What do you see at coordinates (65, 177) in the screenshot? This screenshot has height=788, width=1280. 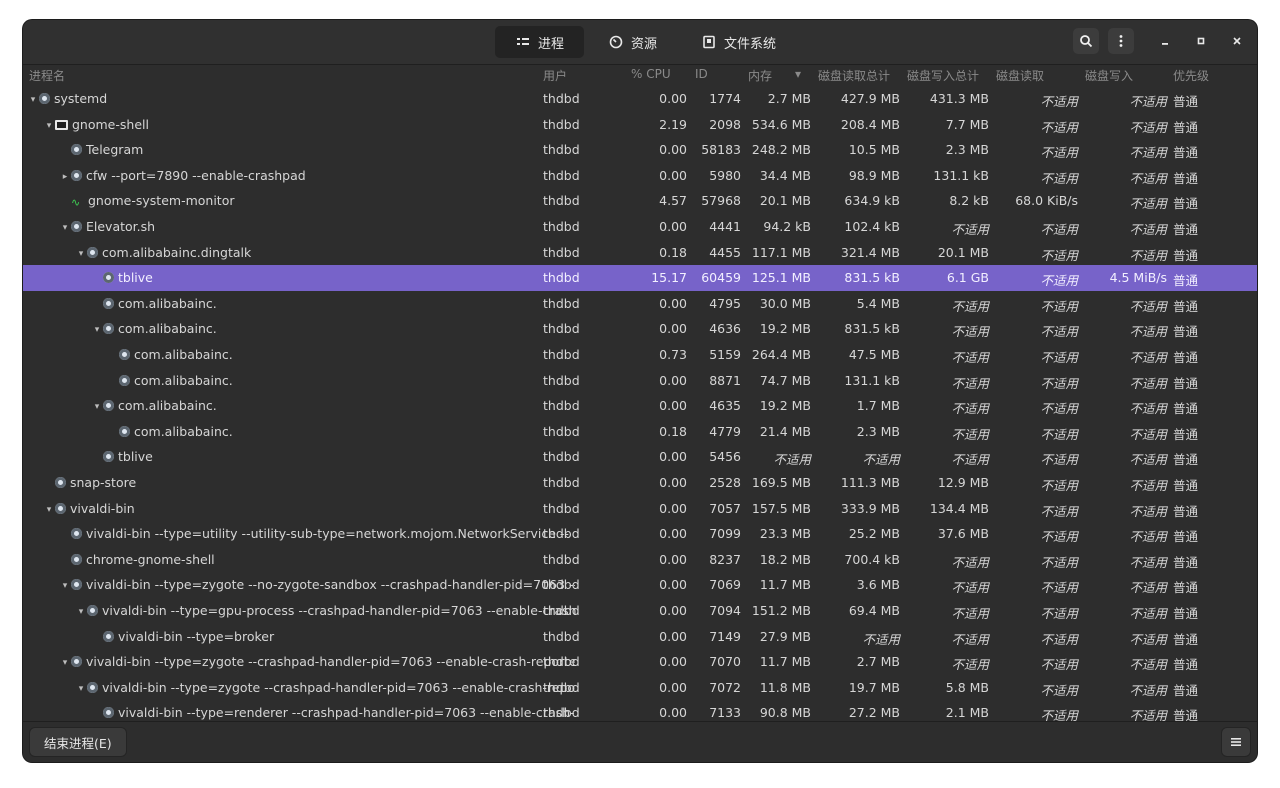 I see `expand-arrow-icon: ▸` at bounding box center [65, 177].